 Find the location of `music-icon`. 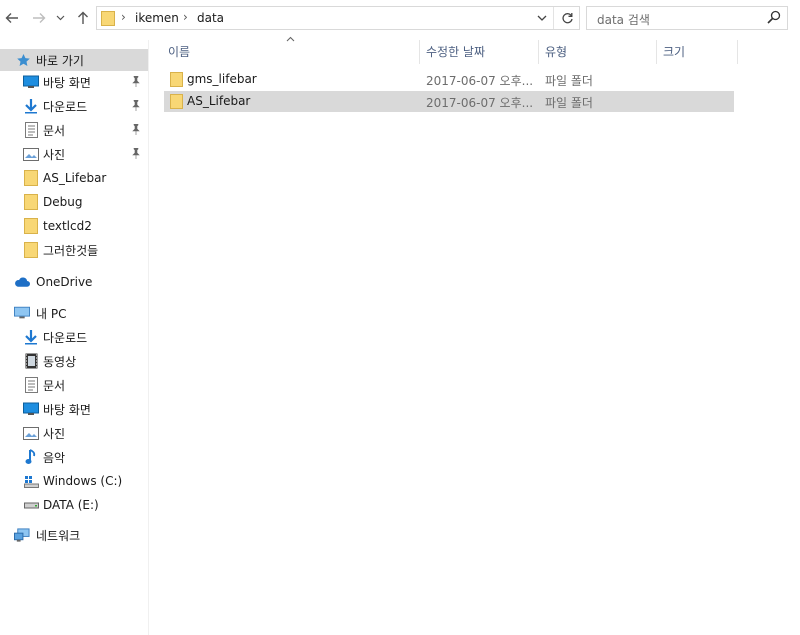

music-icon is located at coordinates (31, 457).